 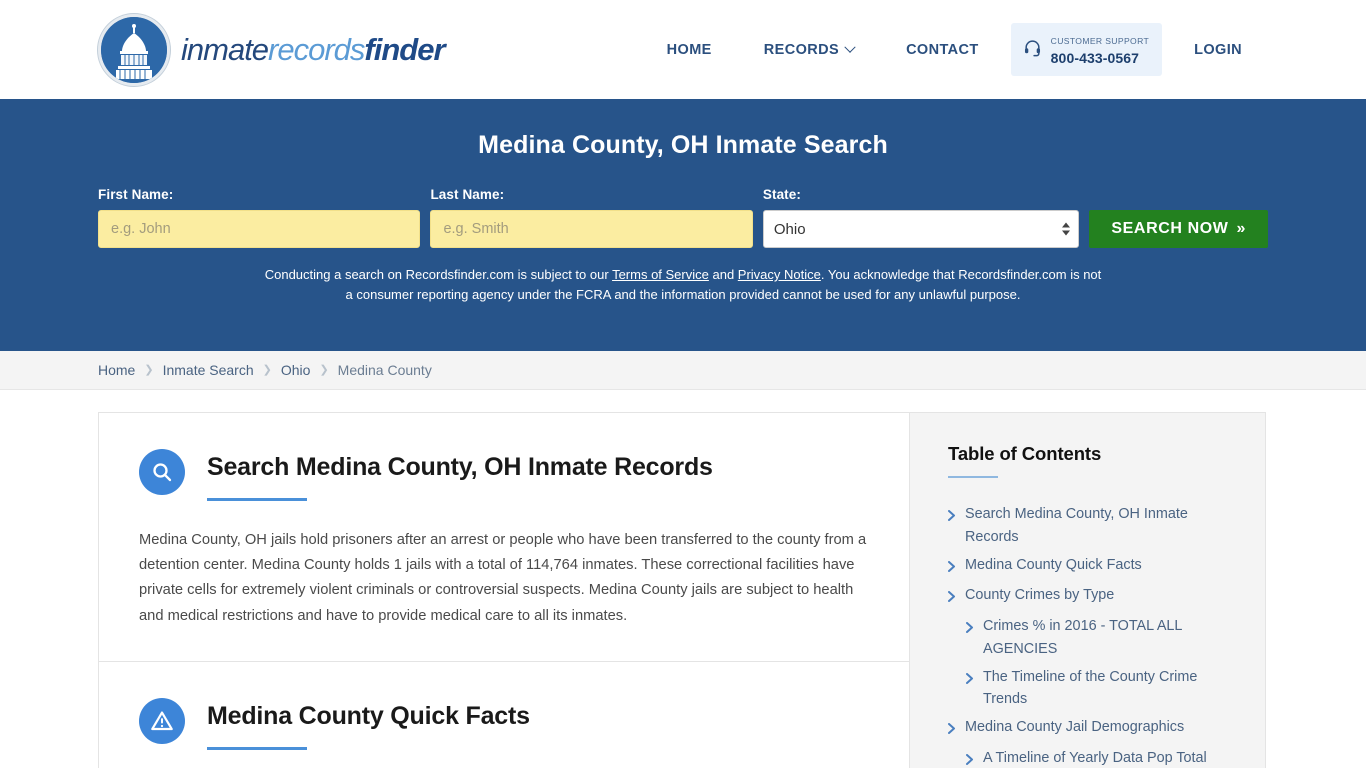 I want to click on toc-item-label: The Timeline of the County Crime Trends, so click(x=1090, y=688).